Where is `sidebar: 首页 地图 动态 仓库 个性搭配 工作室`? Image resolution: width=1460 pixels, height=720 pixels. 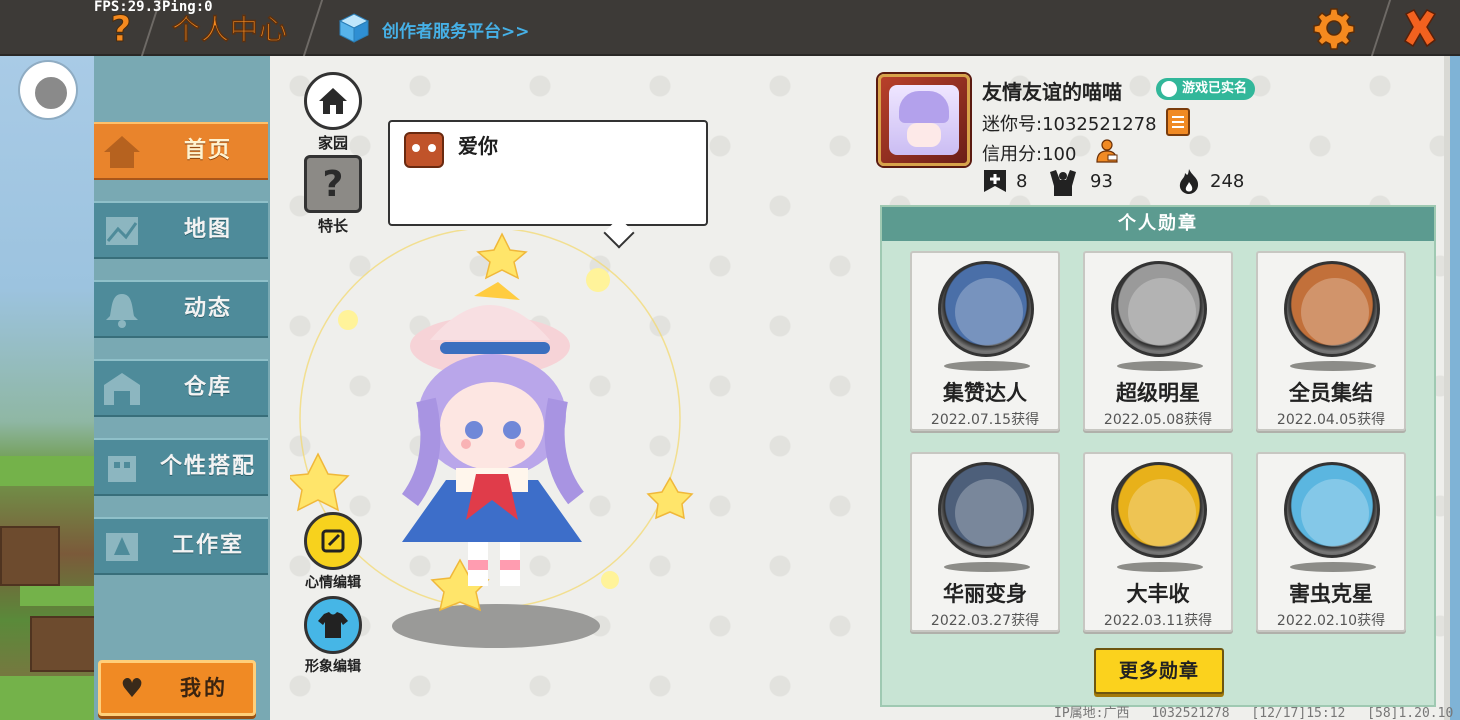 sidebar: 首页 地图 动态 仓库 个性搭配 工作室 is located at coordinates (182, 388).